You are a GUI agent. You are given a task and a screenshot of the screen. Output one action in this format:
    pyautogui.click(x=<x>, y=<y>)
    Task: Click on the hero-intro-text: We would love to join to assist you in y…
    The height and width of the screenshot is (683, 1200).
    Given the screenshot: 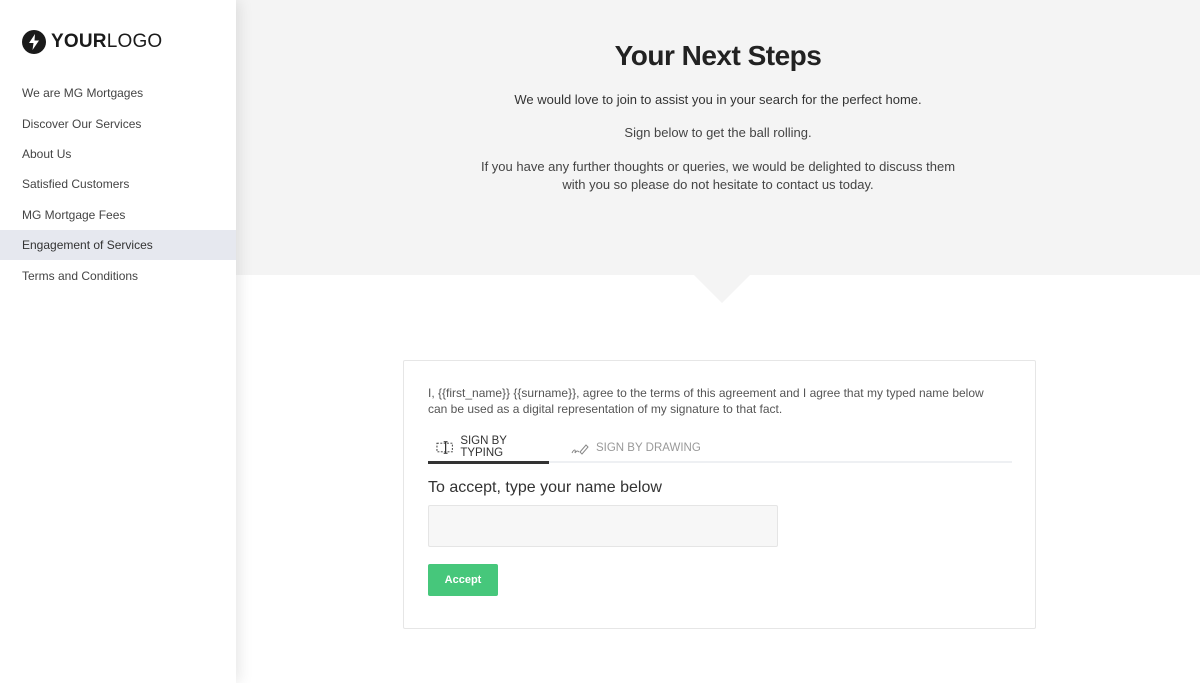 What is the action you would take?
    pyautogui.click(x=718, y=99)
    